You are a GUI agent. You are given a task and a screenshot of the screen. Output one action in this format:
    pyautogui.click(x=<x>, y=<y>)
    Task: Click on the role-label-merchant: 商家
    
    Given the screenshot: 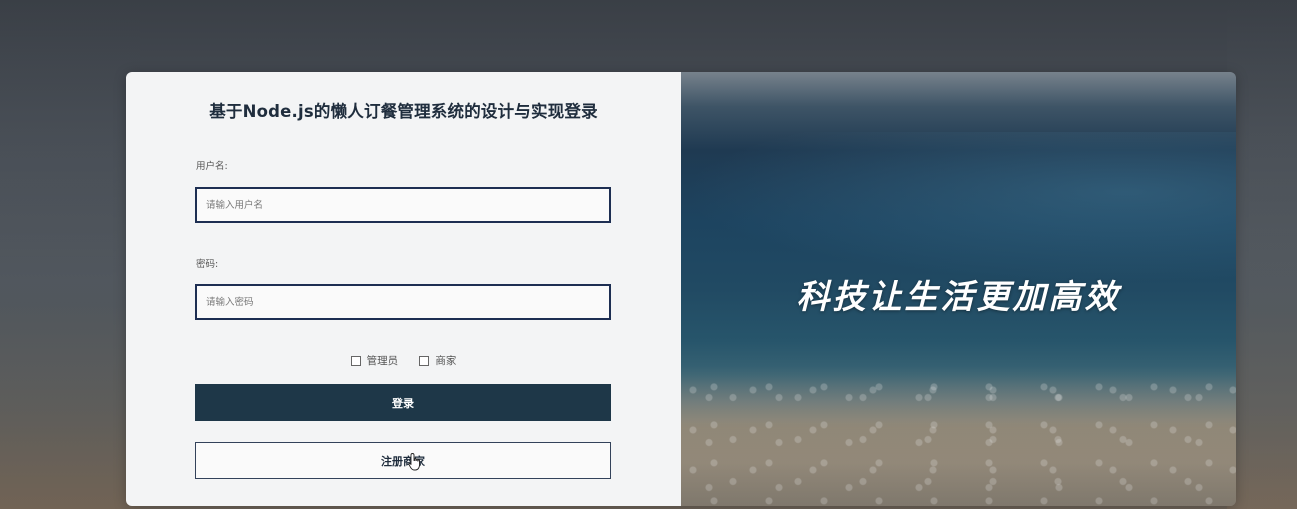 What is the action you would take?
    pyautogui.click(x=446, y=361)
    